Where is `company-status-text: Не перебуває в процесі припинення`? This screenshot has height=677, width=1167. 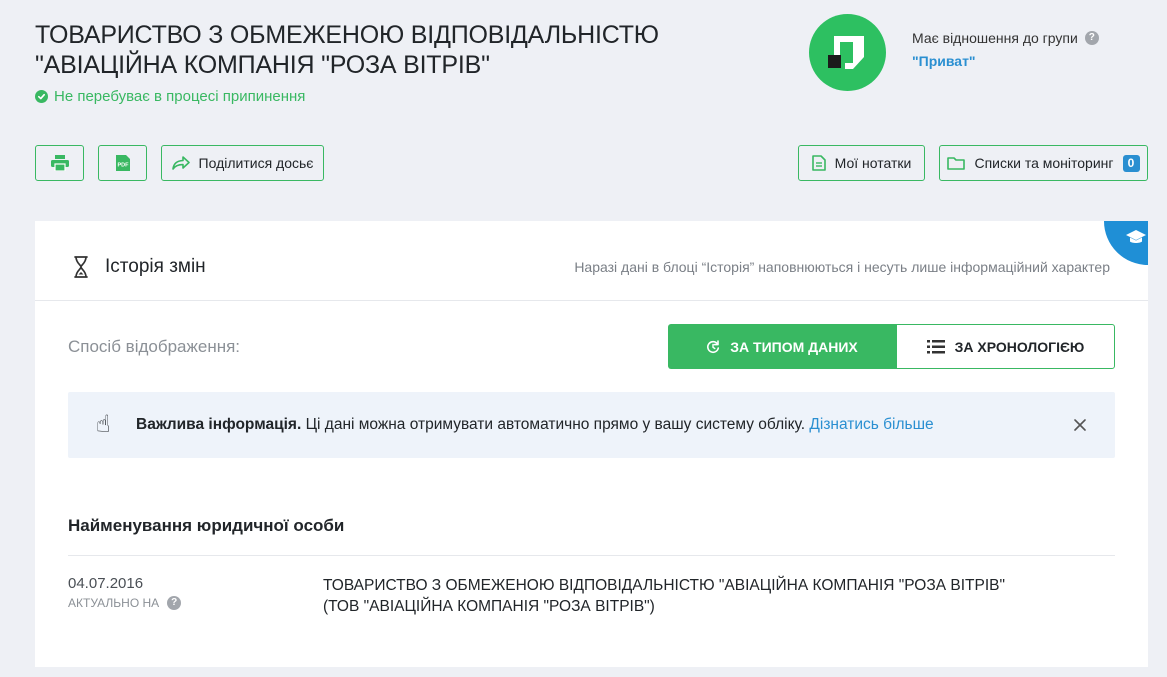
company-status-text: Не перебуває в процесі припинення is located at coordinates (180, 96).